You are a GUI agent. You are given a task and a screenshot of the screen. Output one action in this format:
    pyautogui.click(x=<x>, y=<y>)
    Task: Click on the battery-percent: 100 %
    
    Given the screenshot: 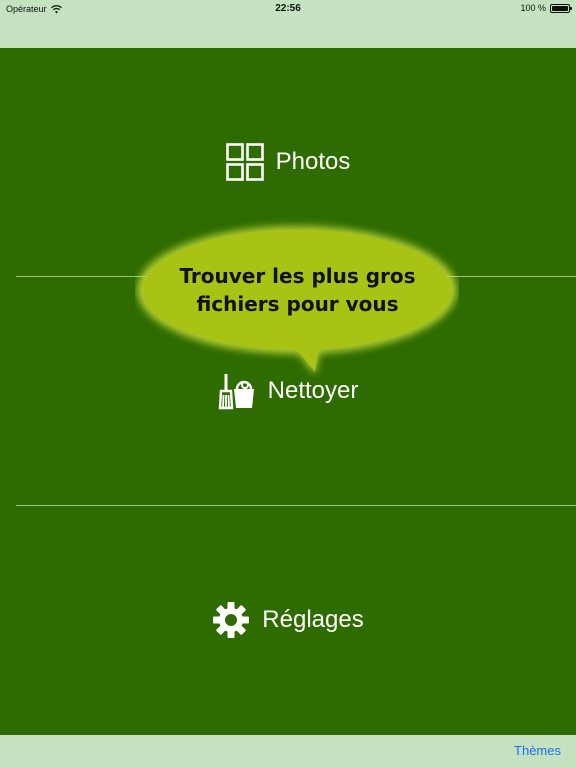 What is the action you would take?
    pyautogui.click(x=533, y=8)
    